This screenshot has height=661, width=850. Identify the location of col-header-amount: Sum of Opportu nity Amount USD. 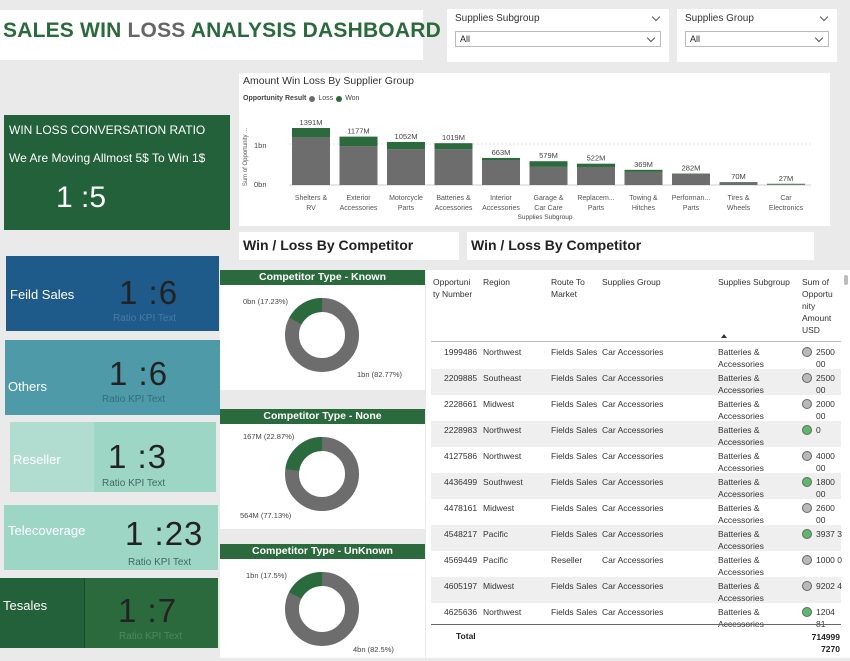
(821, 306).